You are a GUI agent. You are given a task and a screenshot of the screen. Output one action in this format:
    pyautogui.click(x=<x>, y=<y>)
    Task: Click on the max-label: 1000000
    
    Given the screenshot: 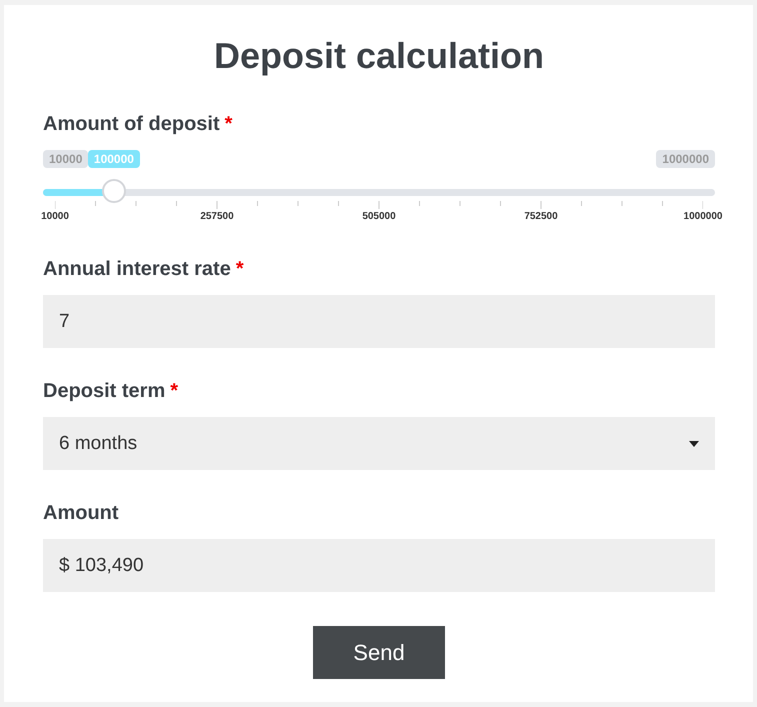 What is the action you would take?
    pyautogui.click(x=685, y=159)
    